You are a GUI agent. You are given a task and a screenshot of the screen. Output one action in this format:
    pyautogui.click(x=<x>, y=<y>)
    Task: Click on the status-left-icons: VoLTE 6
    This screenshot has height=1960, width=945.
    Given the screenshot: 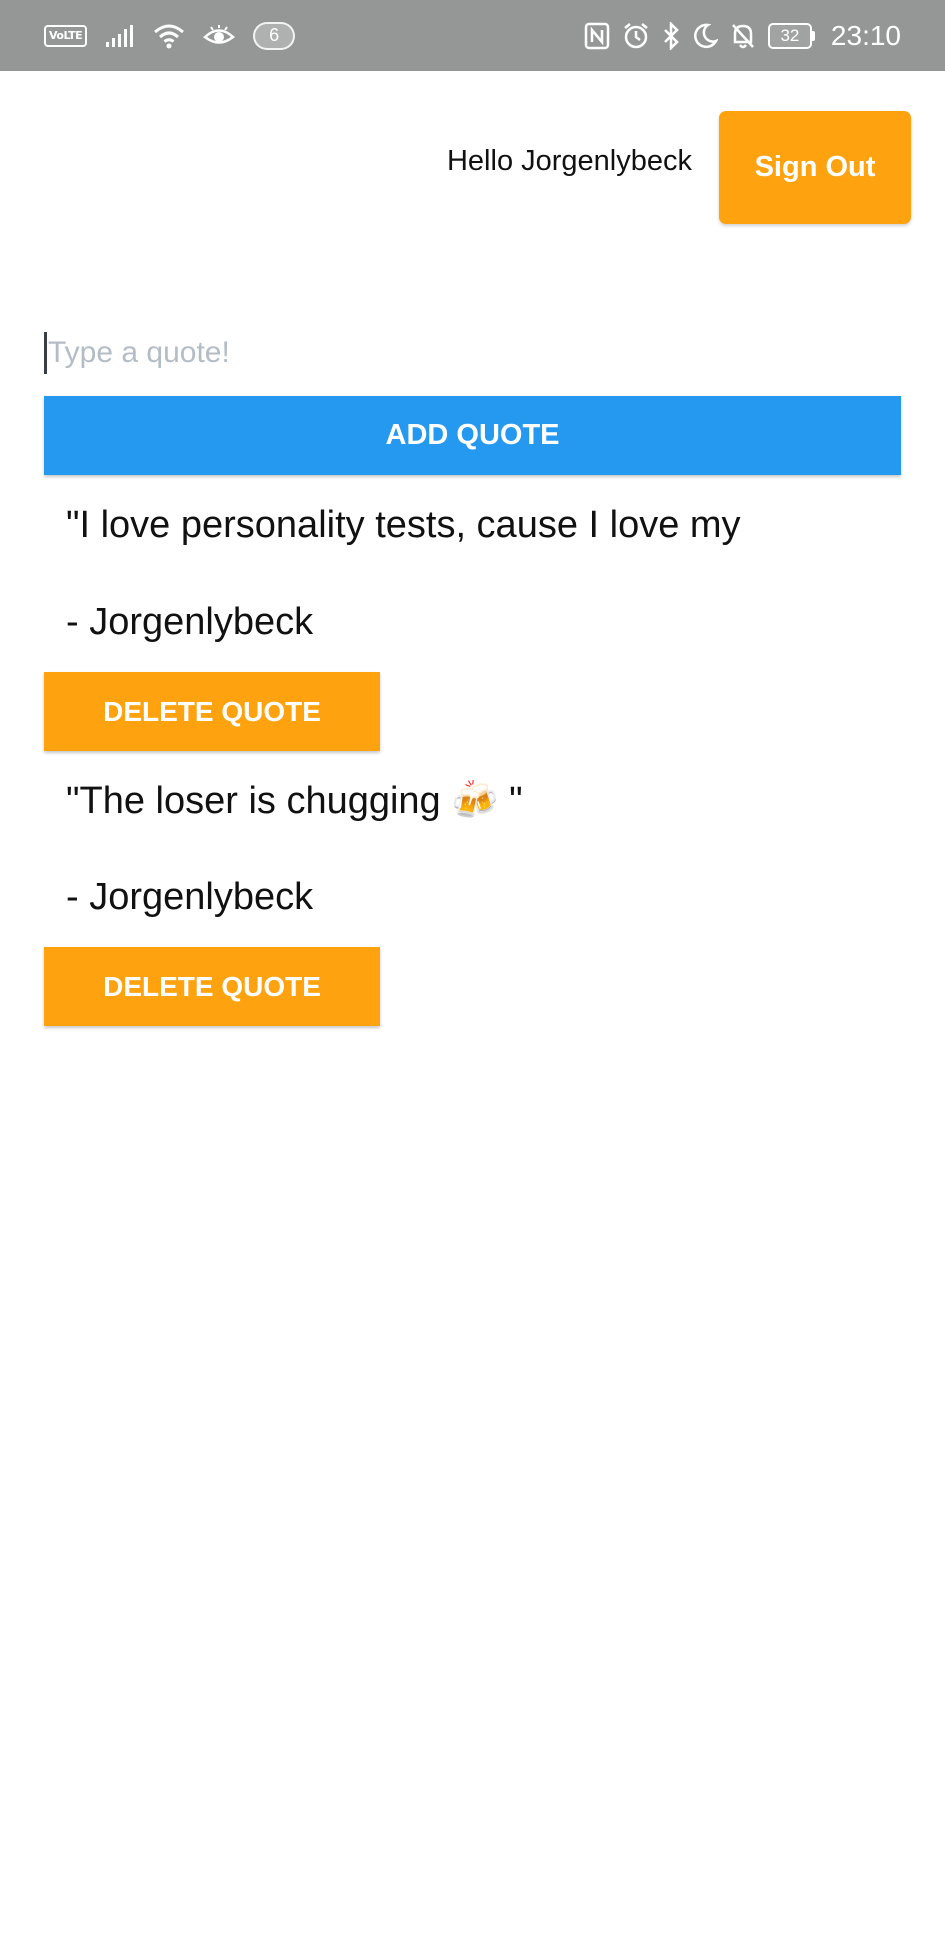 What is the action you would take?
    pyautogui.click(x=170, y=35)
    